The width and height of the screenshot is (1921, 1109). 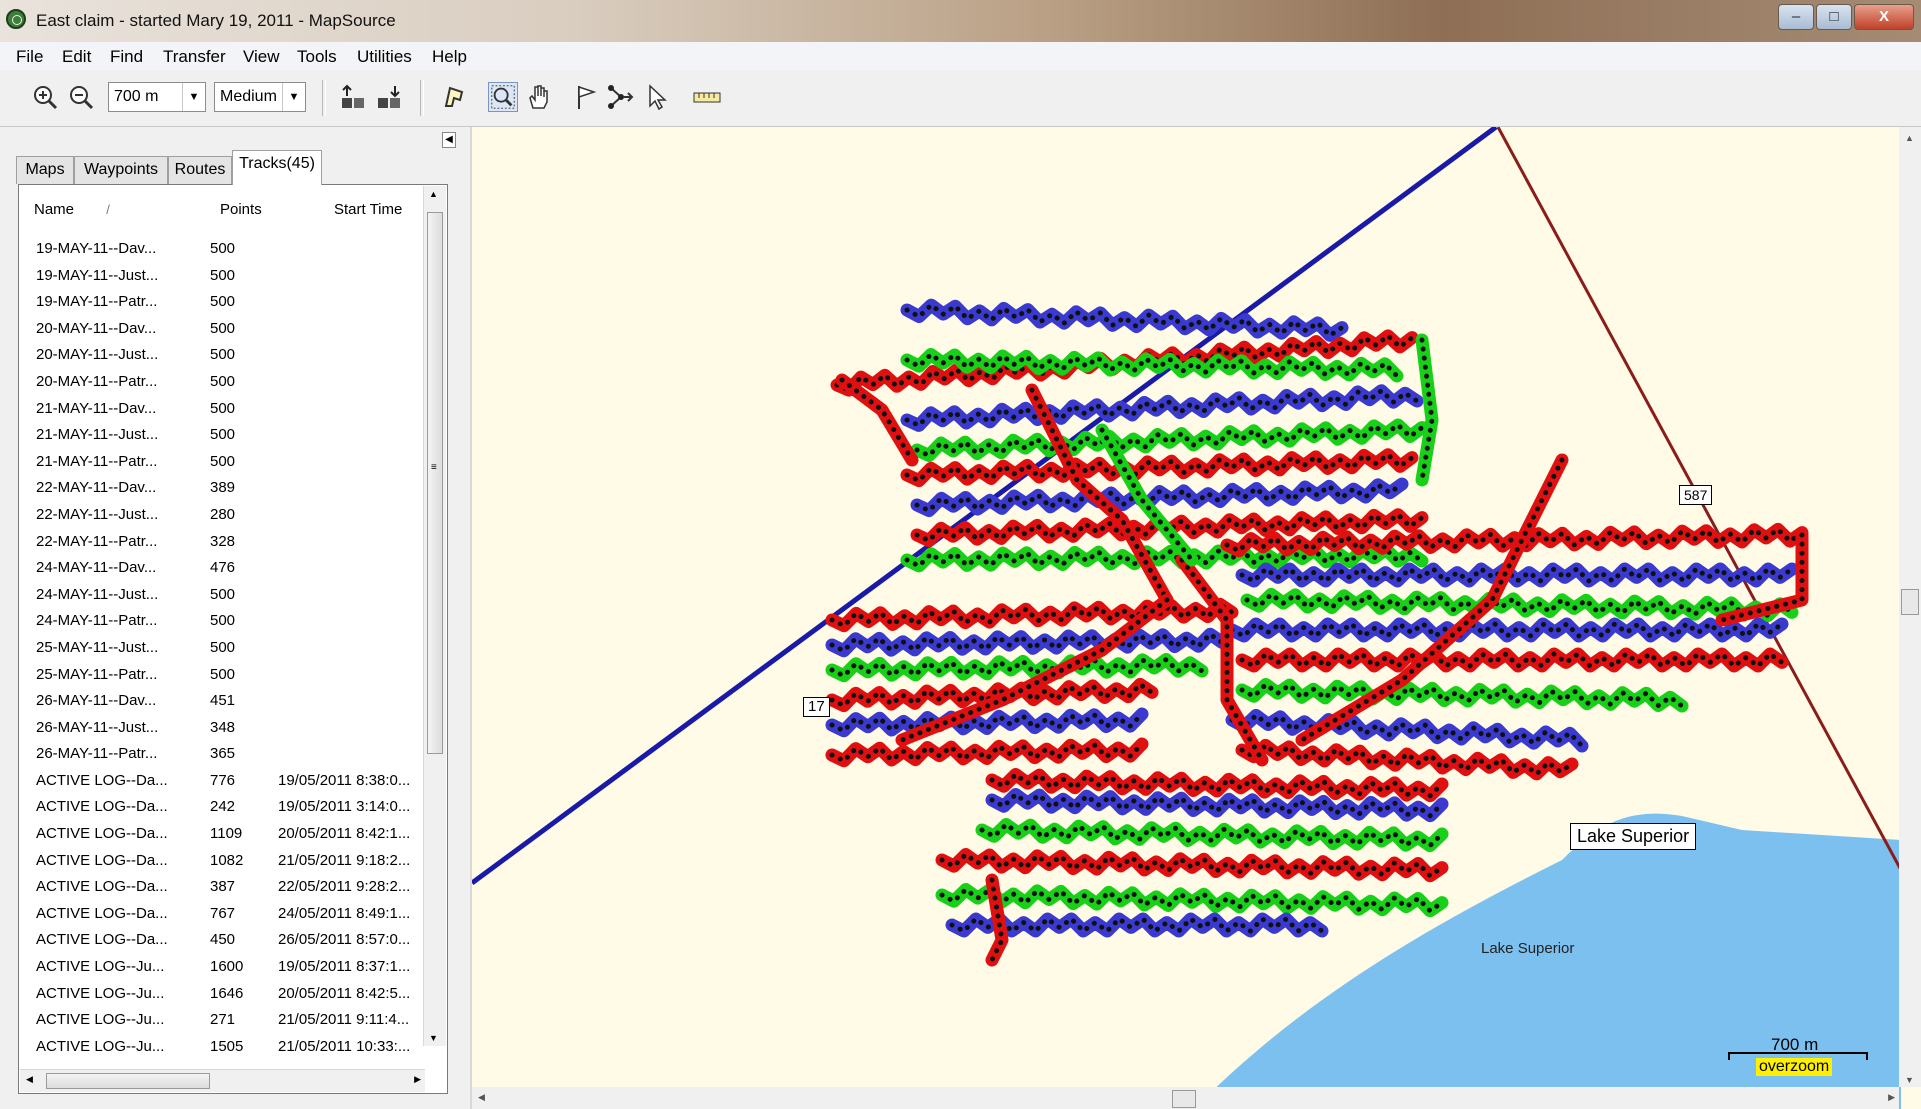 I want to click on list-vertical-scrollbar: ▲ ≡ ▼, so click(x=434, y=616).